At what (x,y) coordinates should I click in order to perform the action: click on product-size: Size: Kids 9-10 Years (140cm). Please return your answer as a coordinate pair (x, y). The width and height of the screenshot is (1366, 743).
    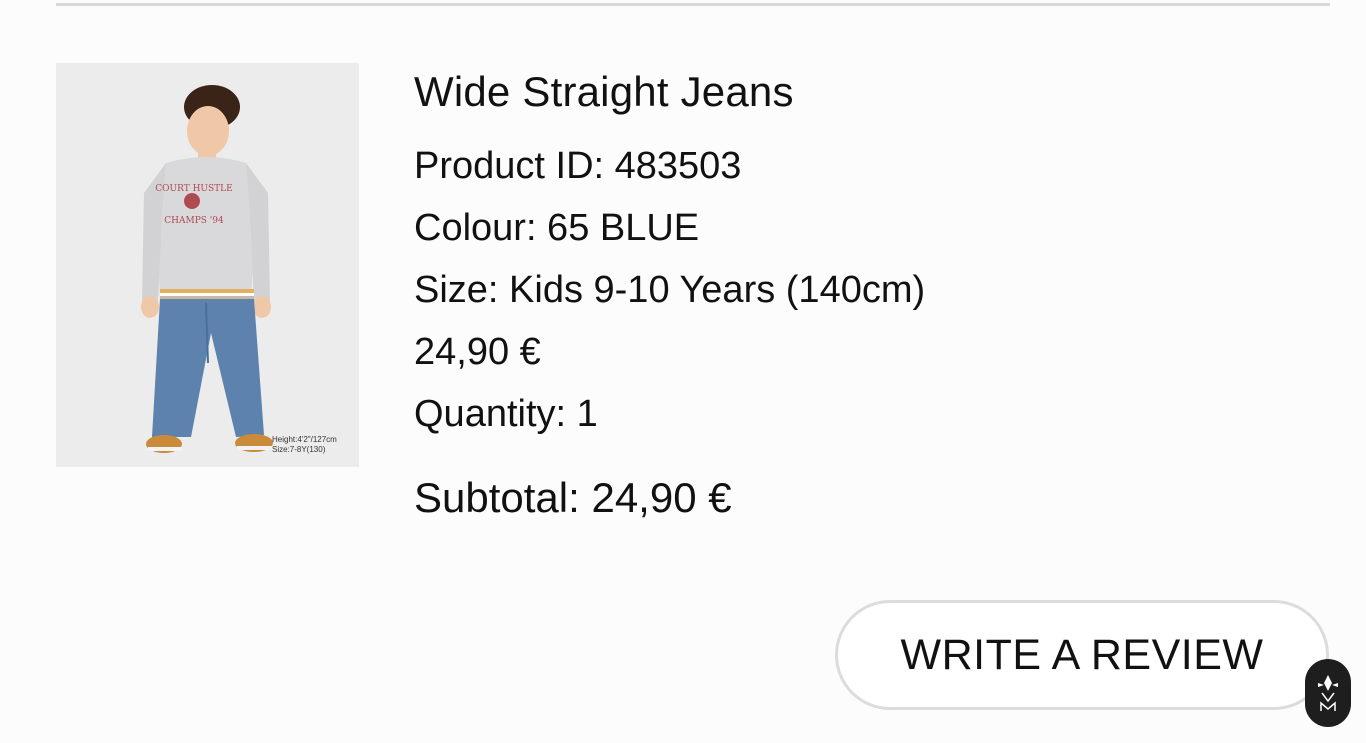
    Looking at the image, I should click on (670, 290).